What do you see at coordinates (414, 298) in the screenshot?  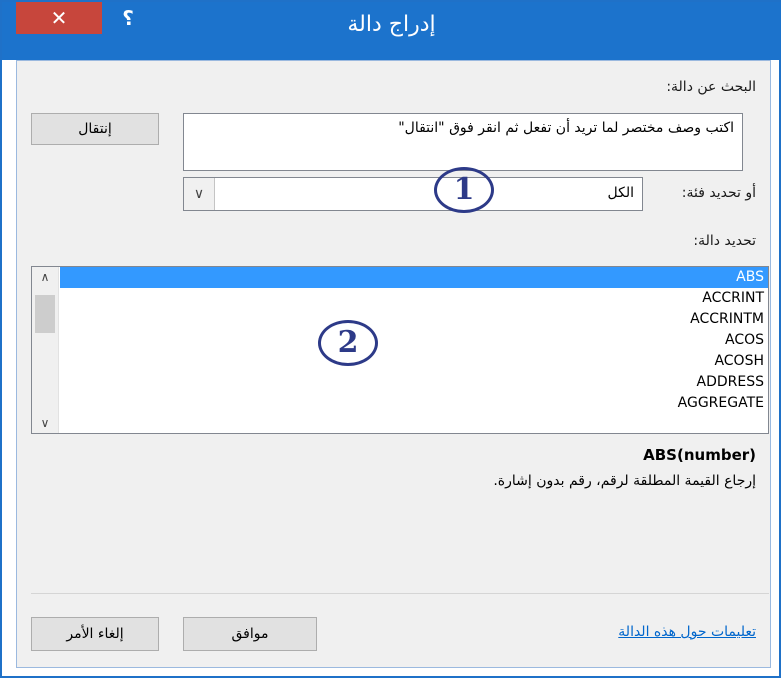 I see `list-item: ACCRINT` at bounding box center [414, 298].